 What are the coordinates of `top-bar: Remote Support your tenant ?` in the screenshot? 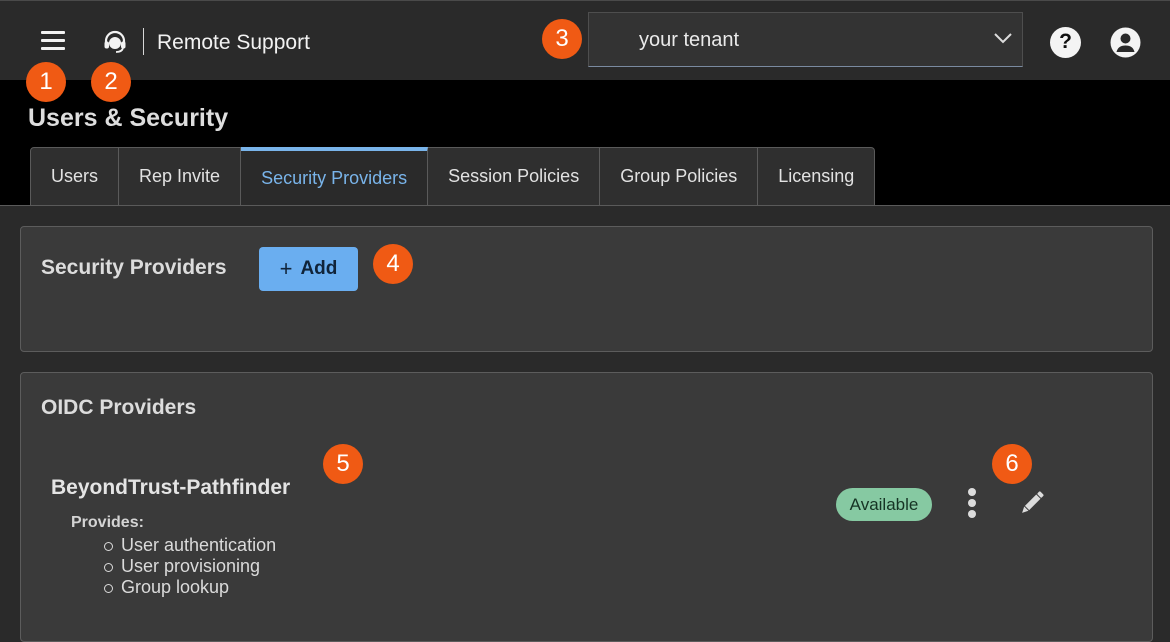 It's located at (585, 40).